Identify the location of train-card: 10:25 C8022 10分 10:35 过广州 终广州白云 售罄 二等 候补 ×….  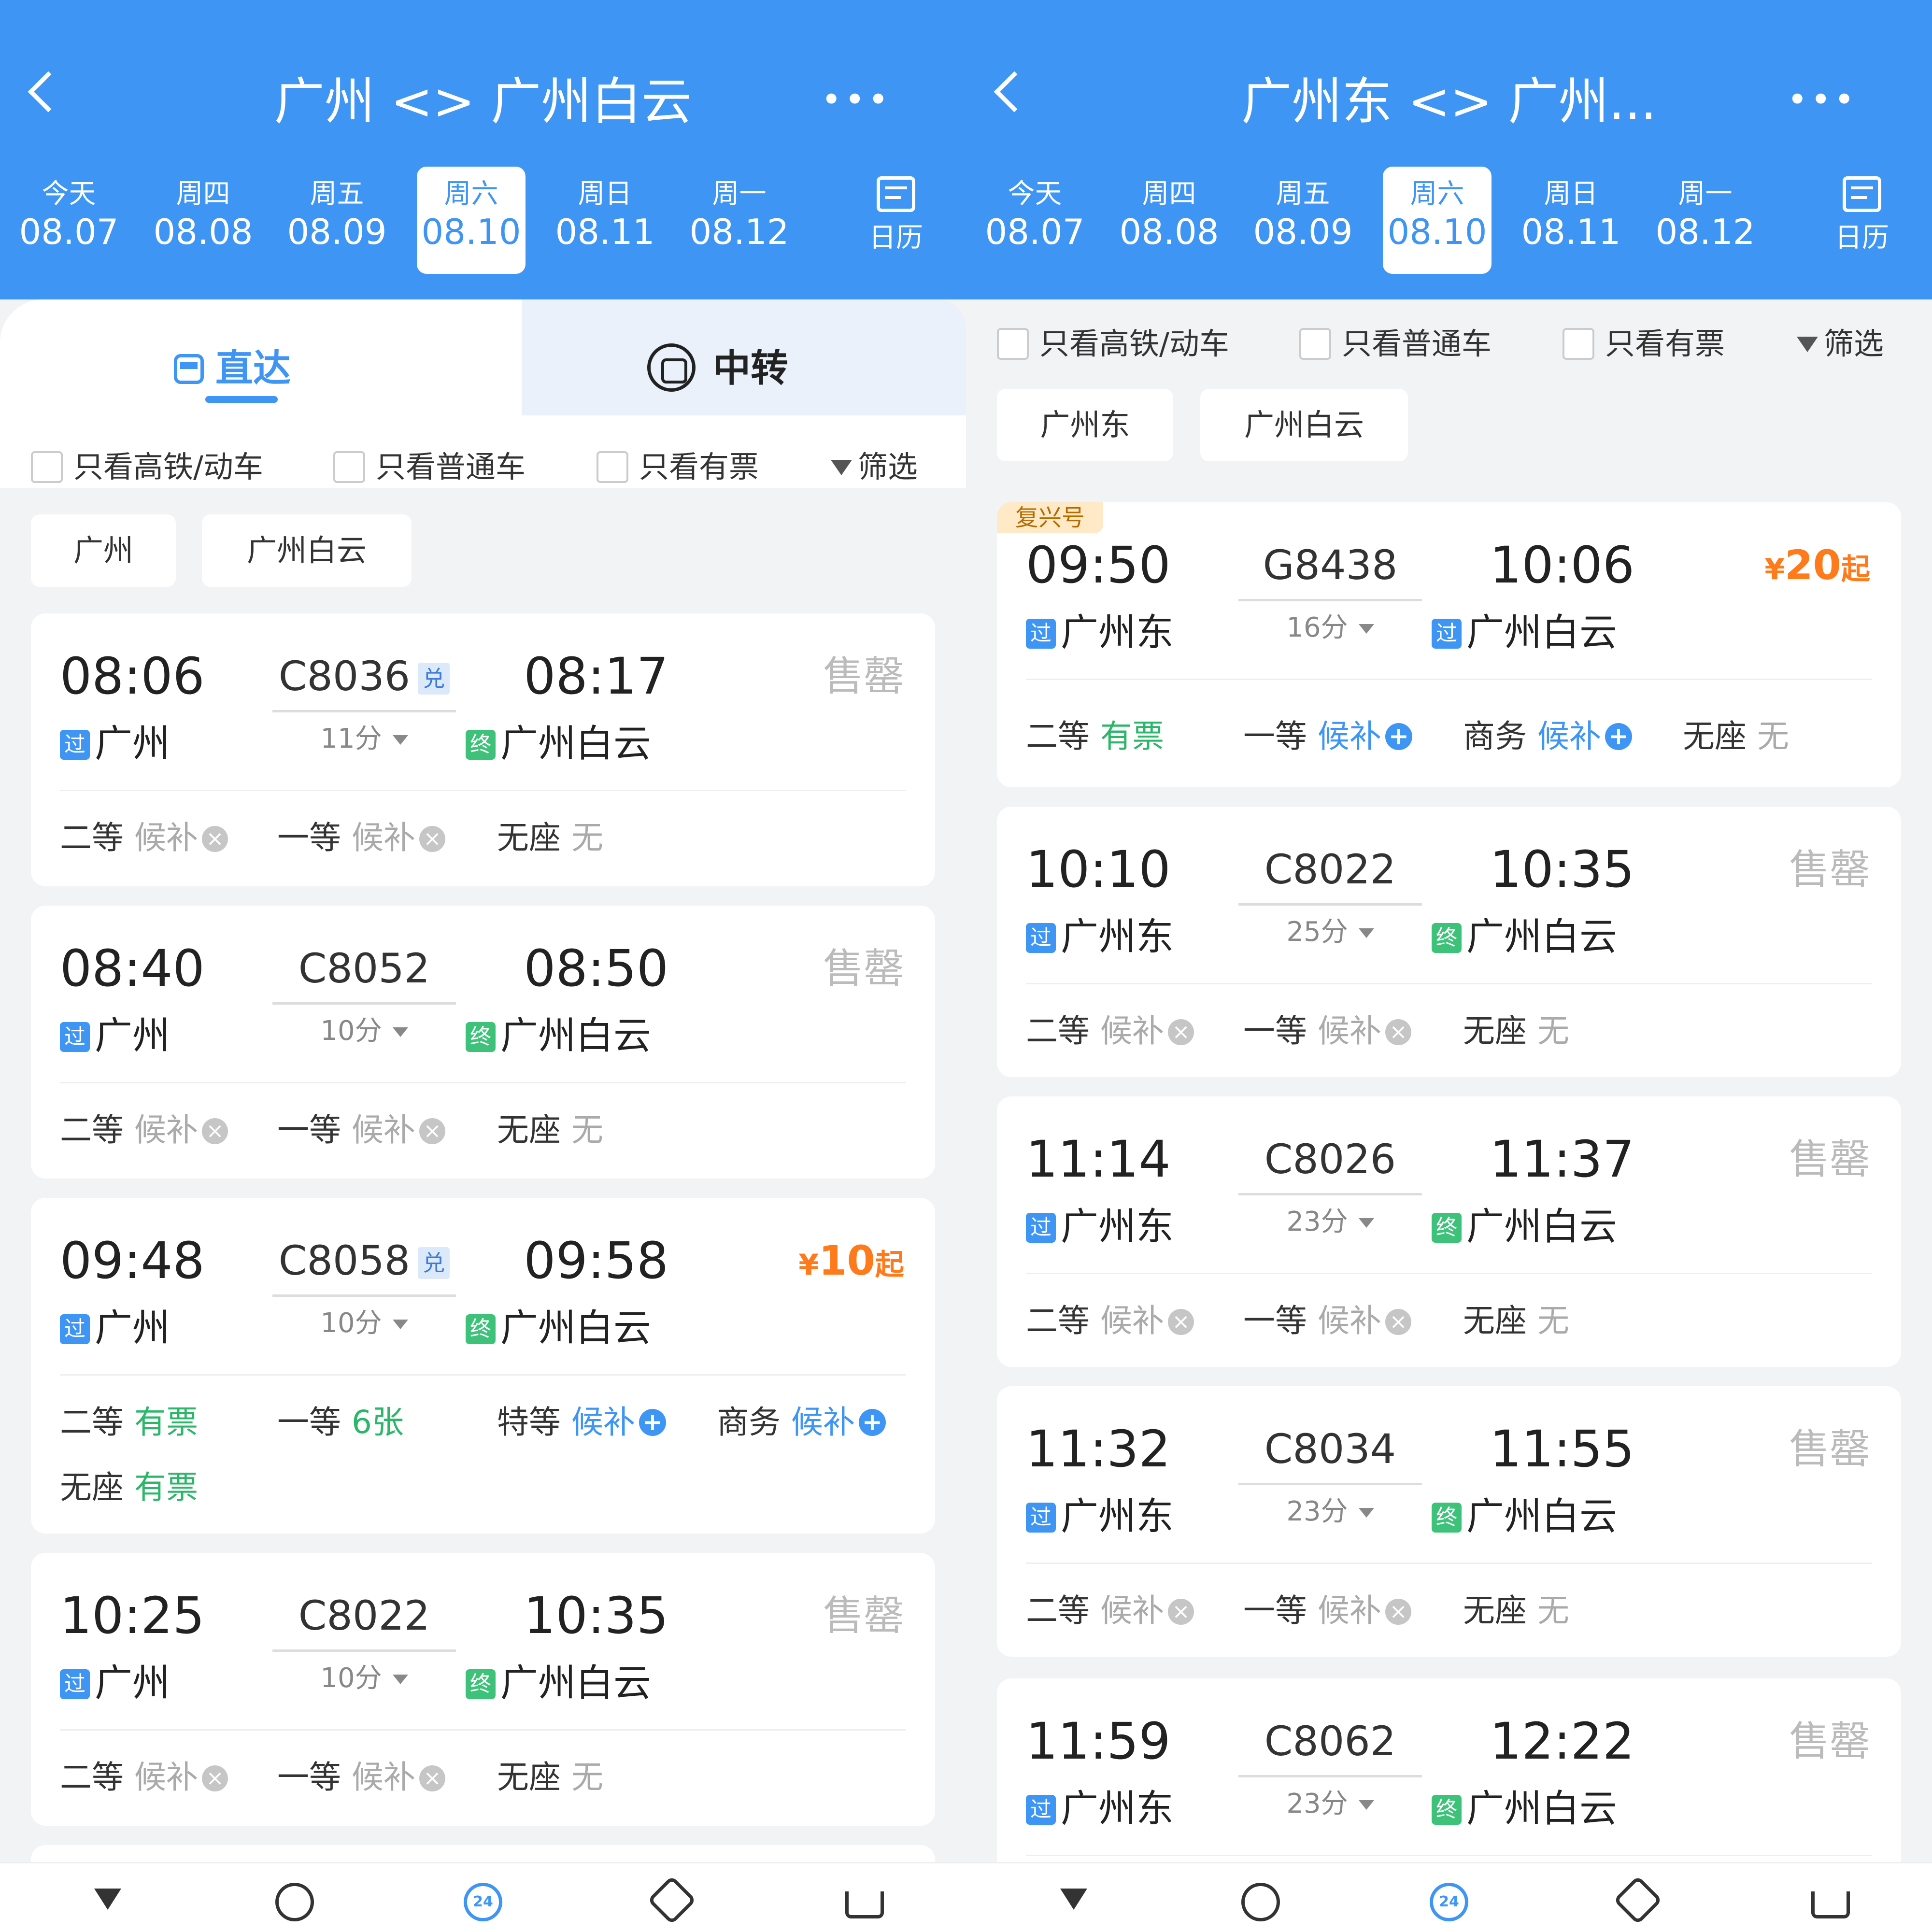
(483, 1689).